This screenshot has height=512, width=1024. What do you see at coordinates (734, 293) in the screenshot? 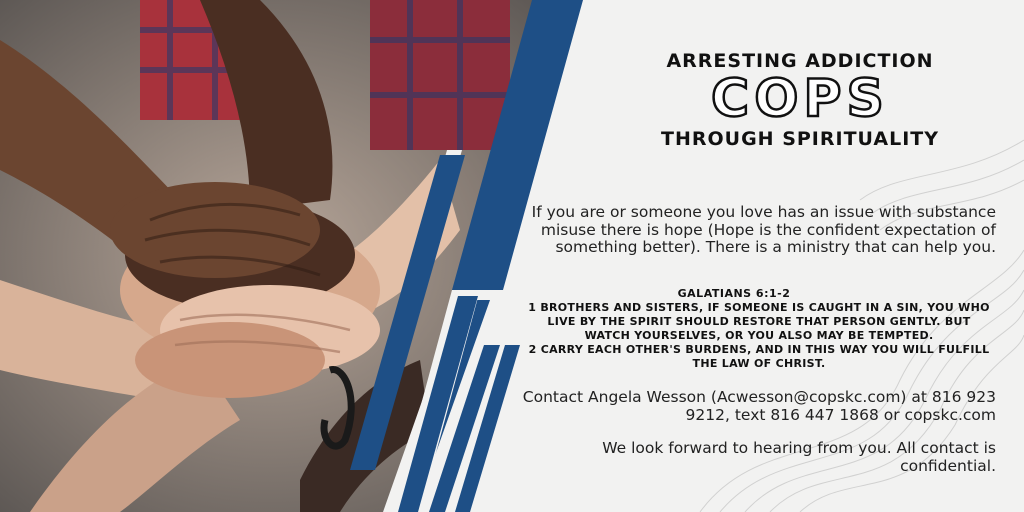
I see `verse-reference: GALATIANS 6:1-2` at bounding box center [734, 293].